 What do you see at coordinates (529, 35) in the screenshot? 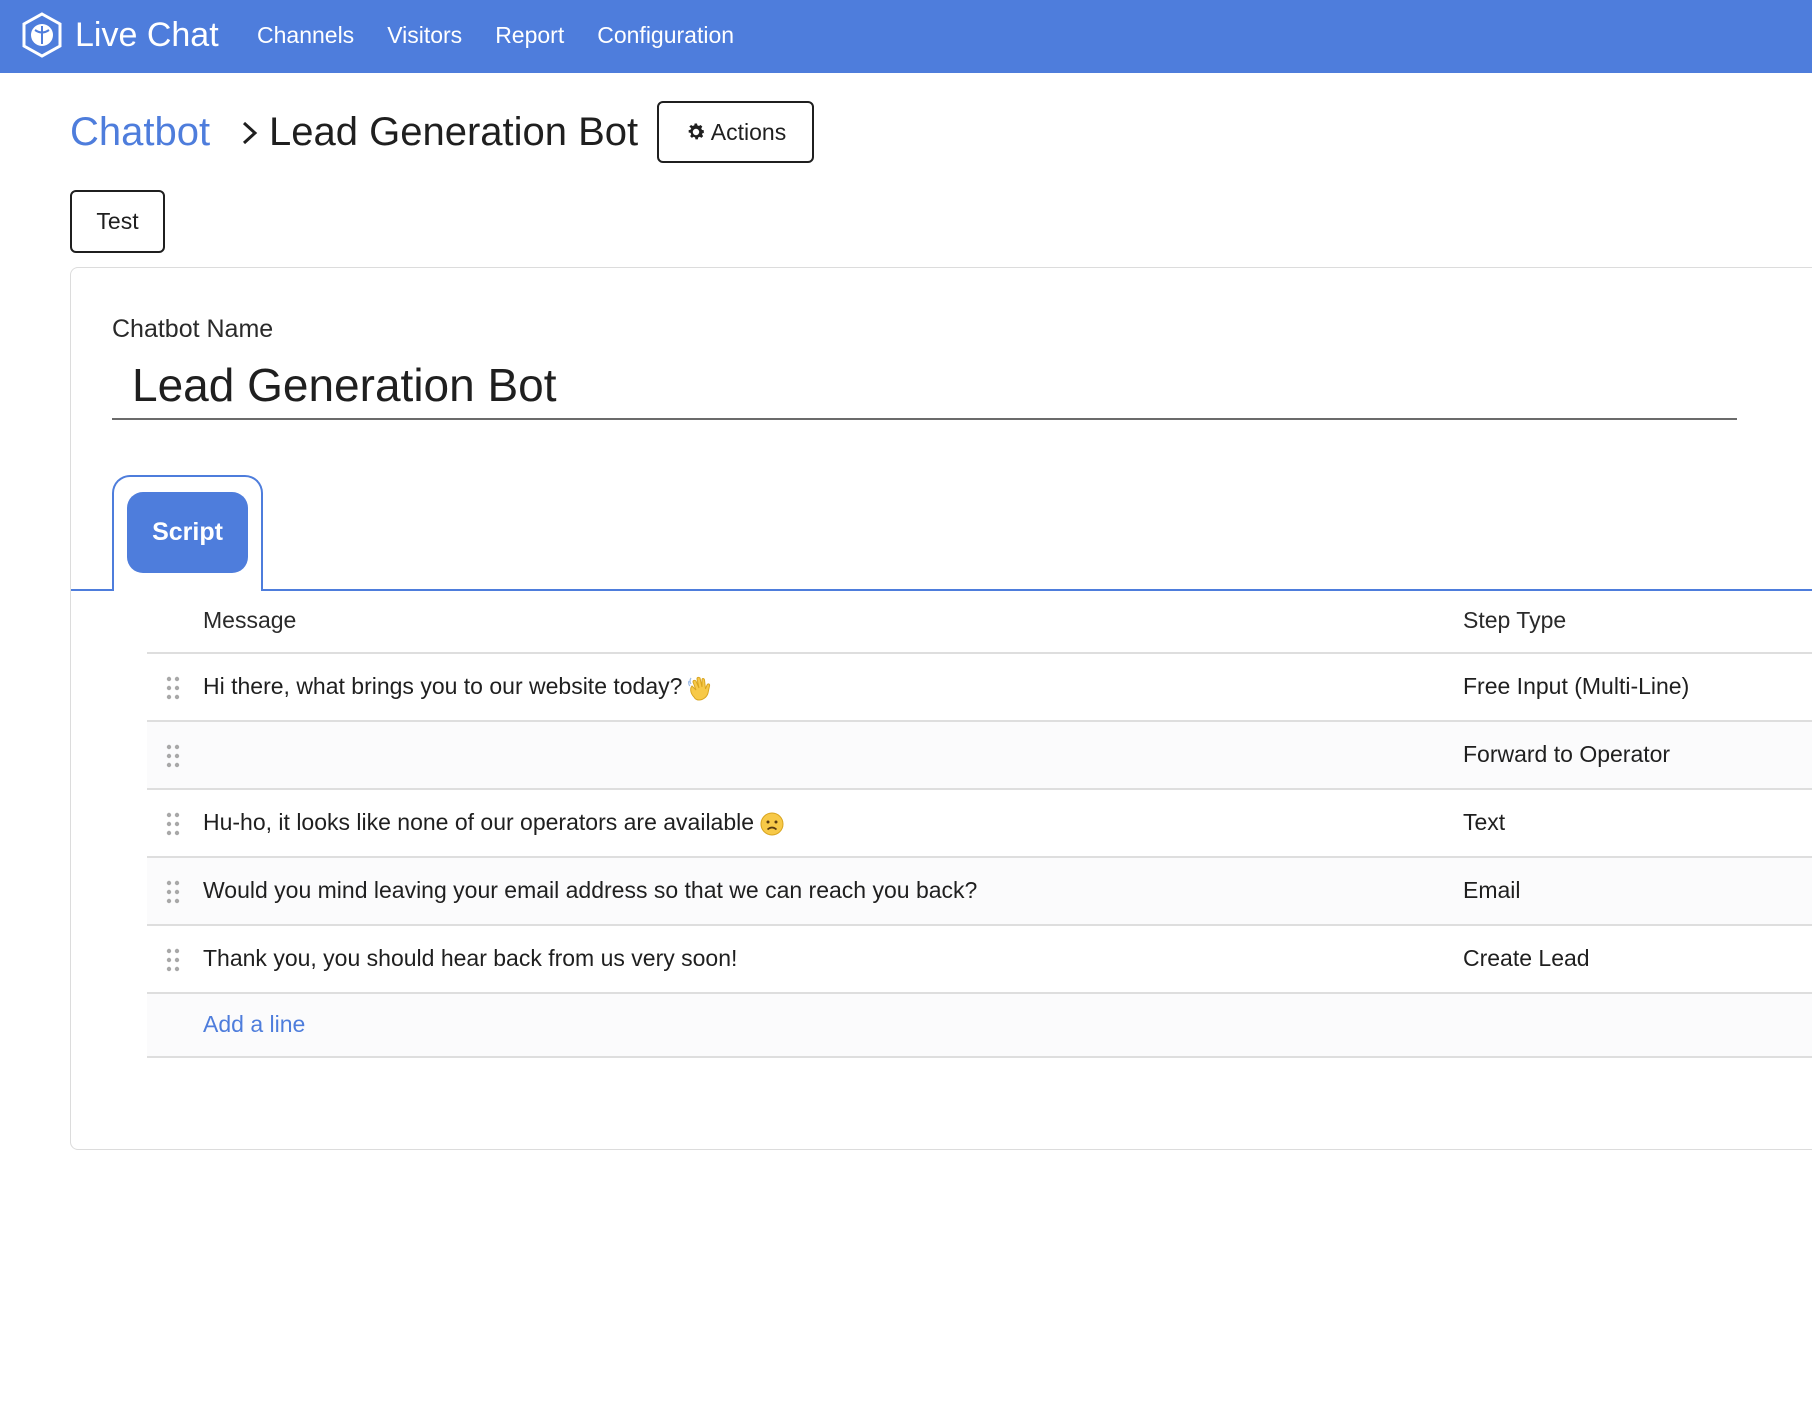
I see `nav-item-report: Report` at bounding box center [529, 35].